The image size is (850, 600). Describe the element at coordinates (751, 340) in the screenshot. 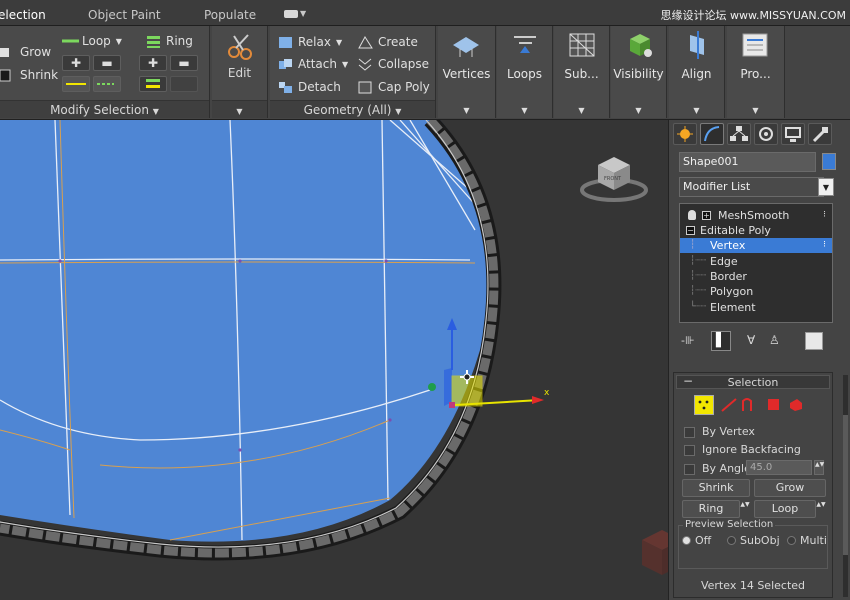

I see `make-unique-icon: ∀` at that location.